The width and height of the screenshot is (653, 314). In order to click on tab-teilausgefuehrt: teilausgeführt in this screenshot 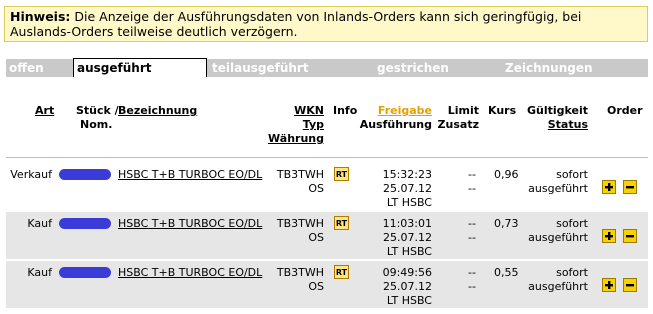, I will do `click(291, 68)`.